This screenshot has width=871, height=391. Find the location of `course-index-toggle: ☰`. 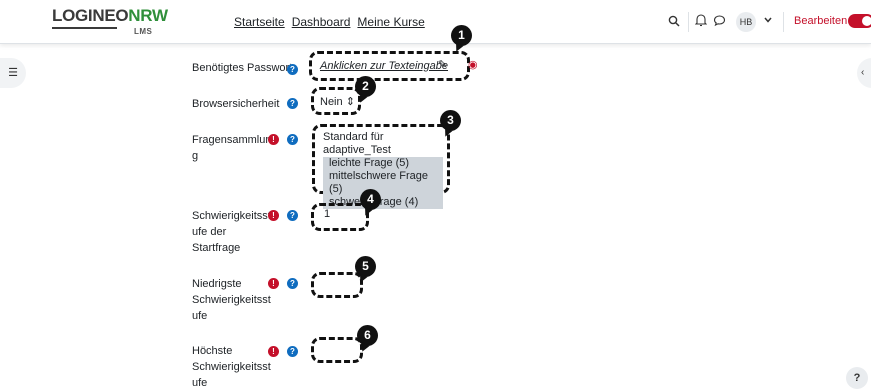

course-index-toggle: ☰ is located at coordinates (13, 73).